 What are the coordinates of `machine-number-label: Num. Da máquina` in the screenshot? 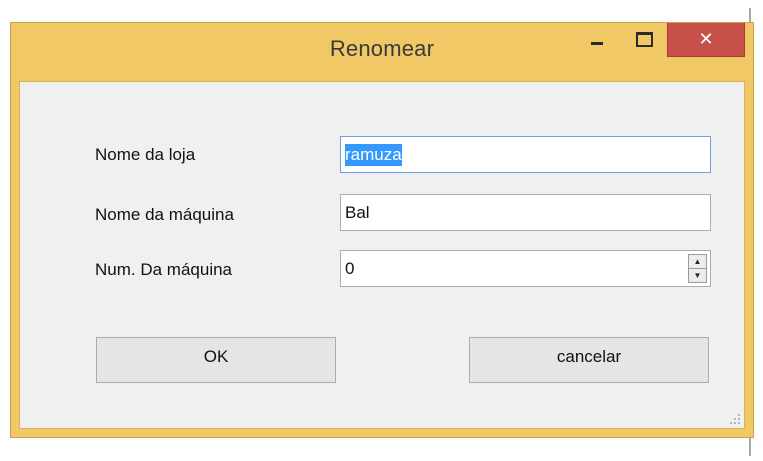 It's located at (164, 269).